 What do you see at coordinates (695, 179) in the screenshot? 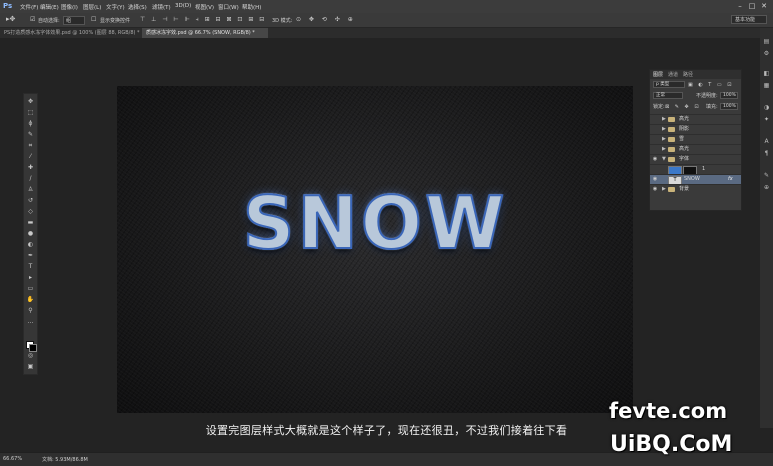
I see `layer-row-selected: ◉ T SNOW fx` at bounding box center [695, 179].